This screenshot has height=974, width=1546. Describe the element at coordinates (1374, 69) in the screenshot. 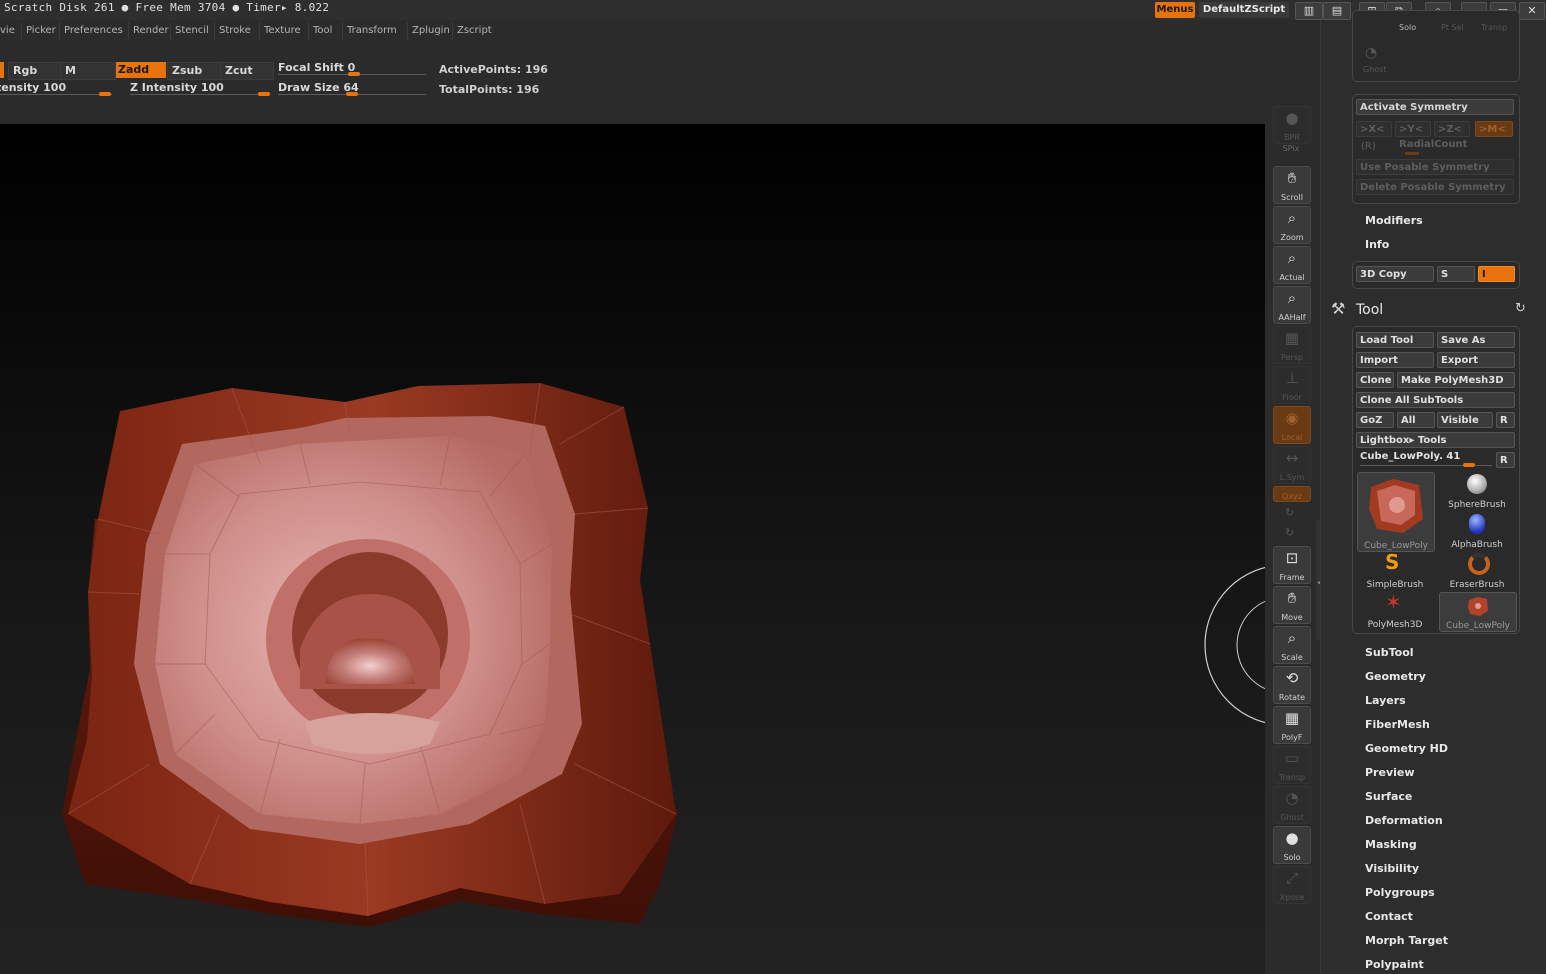

I see `ghost-label: Ghost` at that location.